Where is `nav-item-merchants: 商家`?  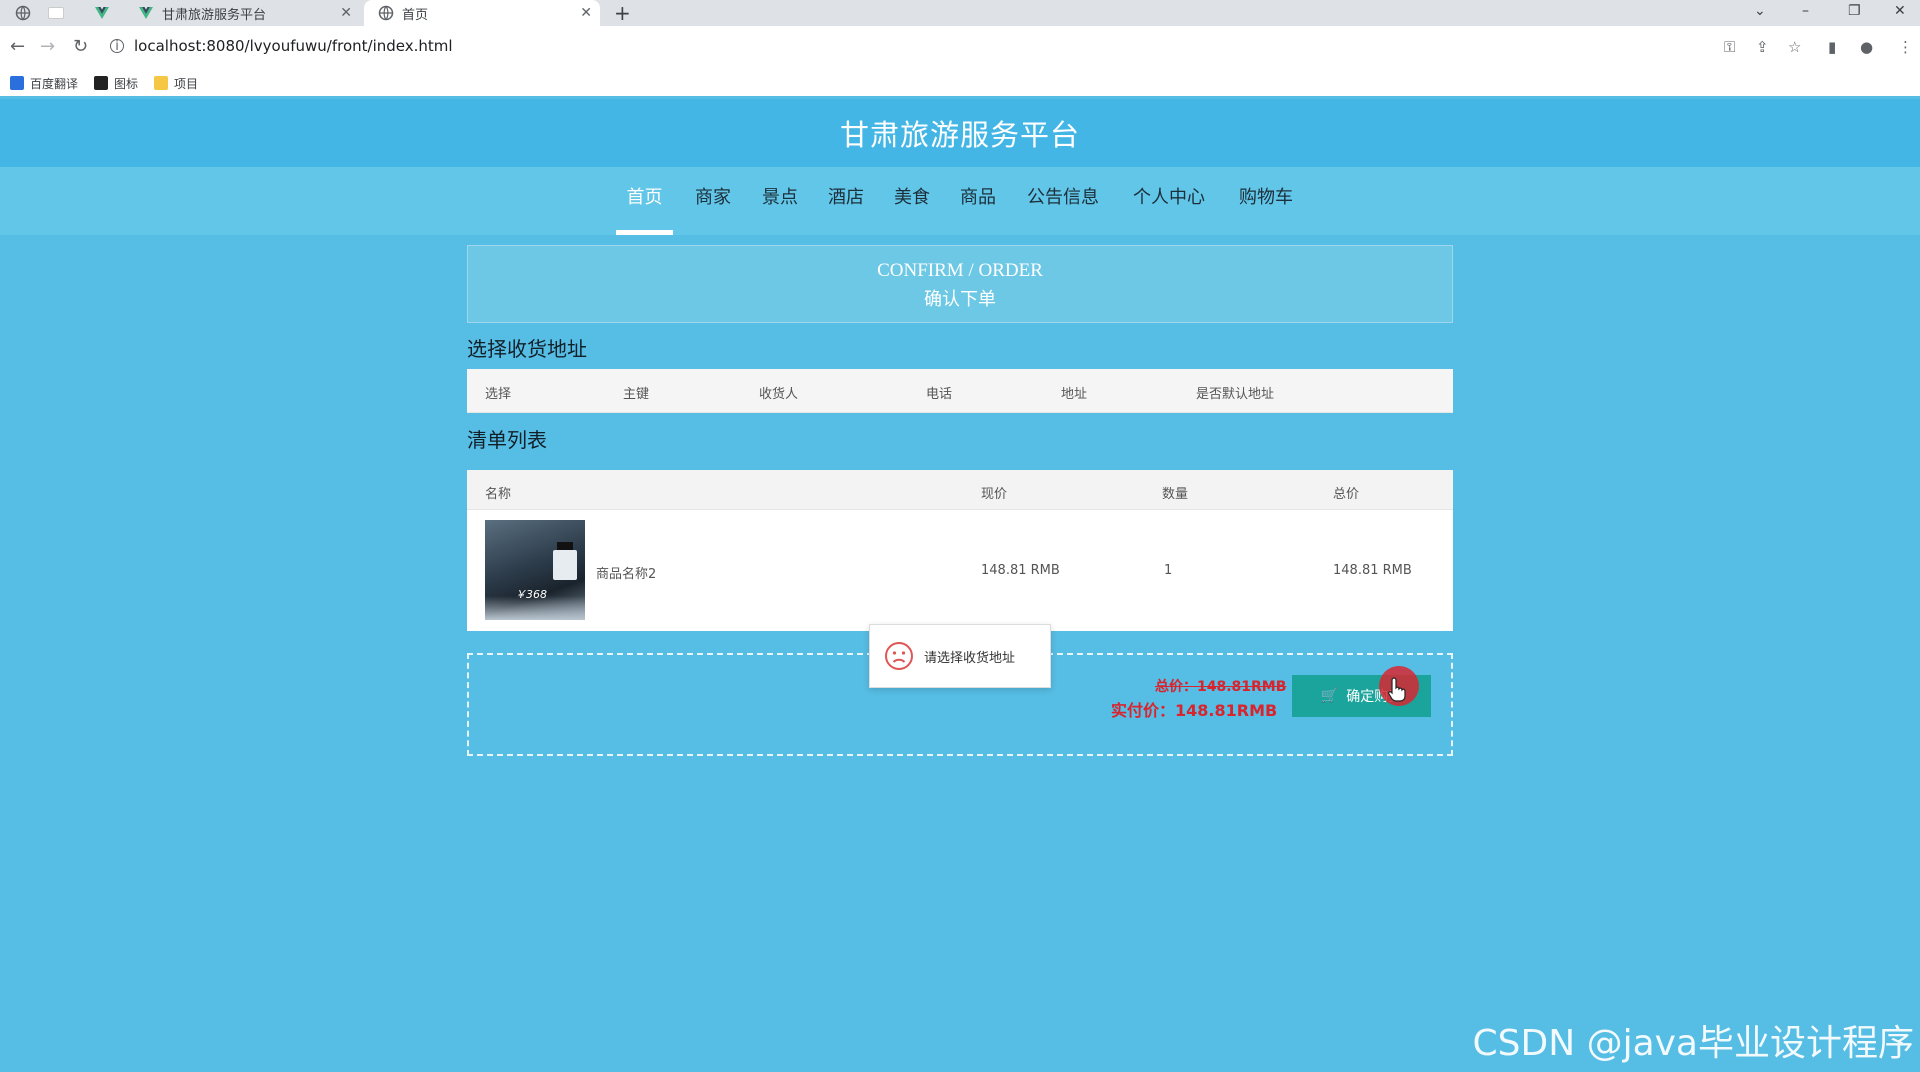
nav-item-merchants: 商家 is located at coordinates (713, 201).